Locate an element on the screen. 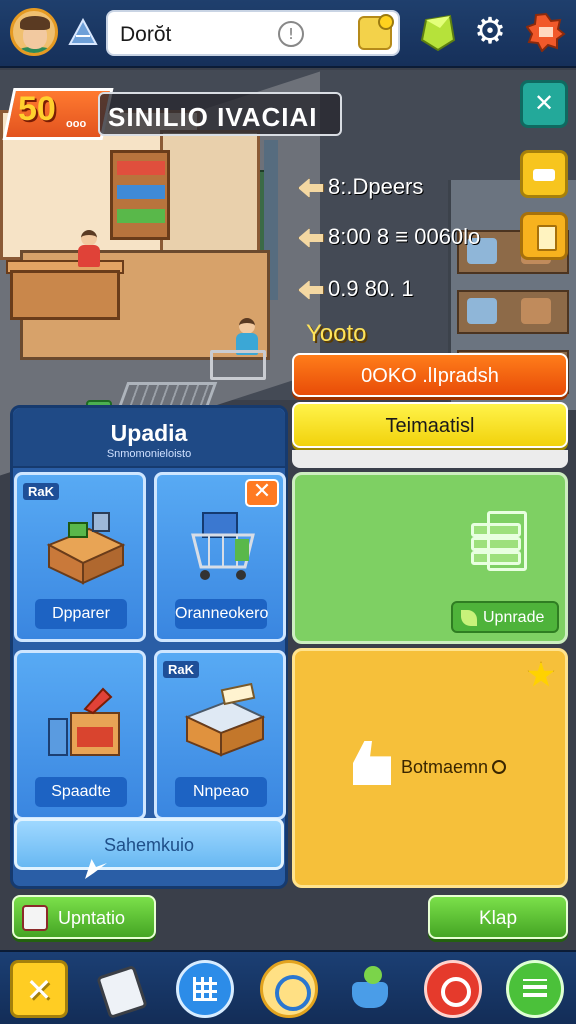  tile-label: Nnpeao is located at coordinates (221, 792).